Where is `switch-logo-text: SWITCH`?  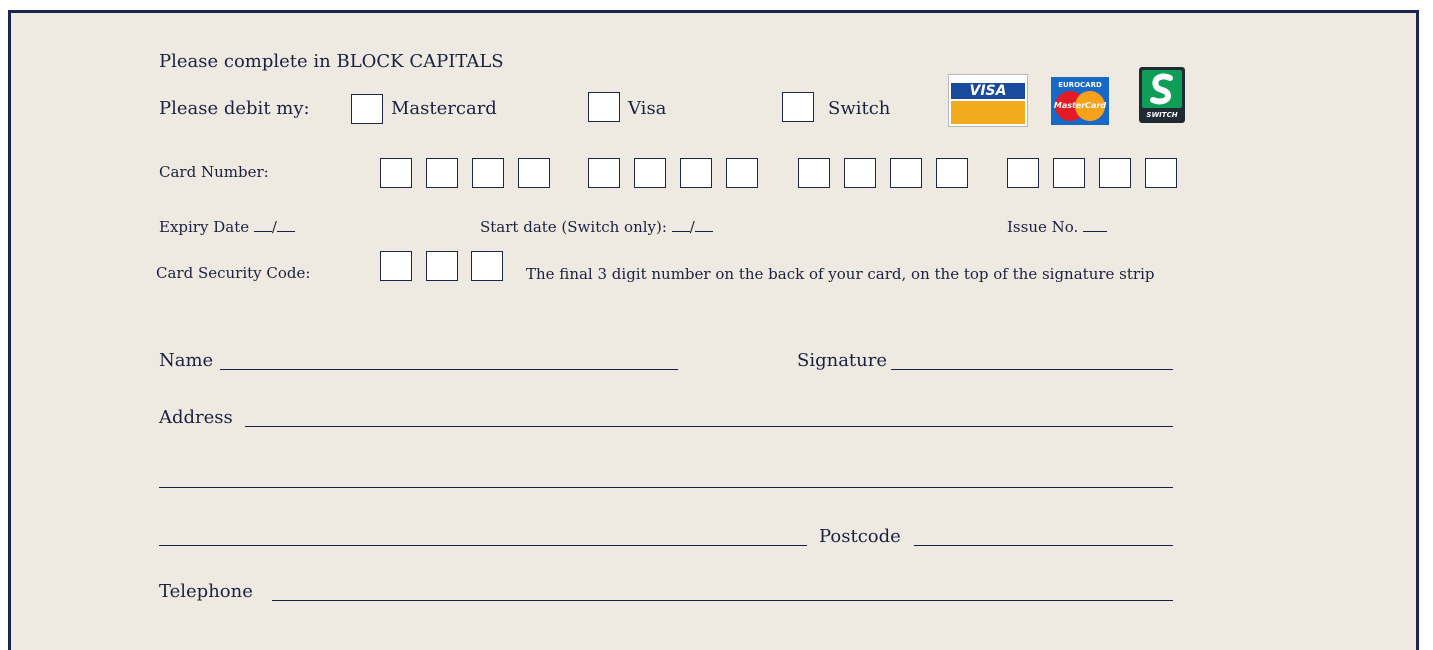
switch-logo-text: SWITCH is located at coordinates (1162, 115).